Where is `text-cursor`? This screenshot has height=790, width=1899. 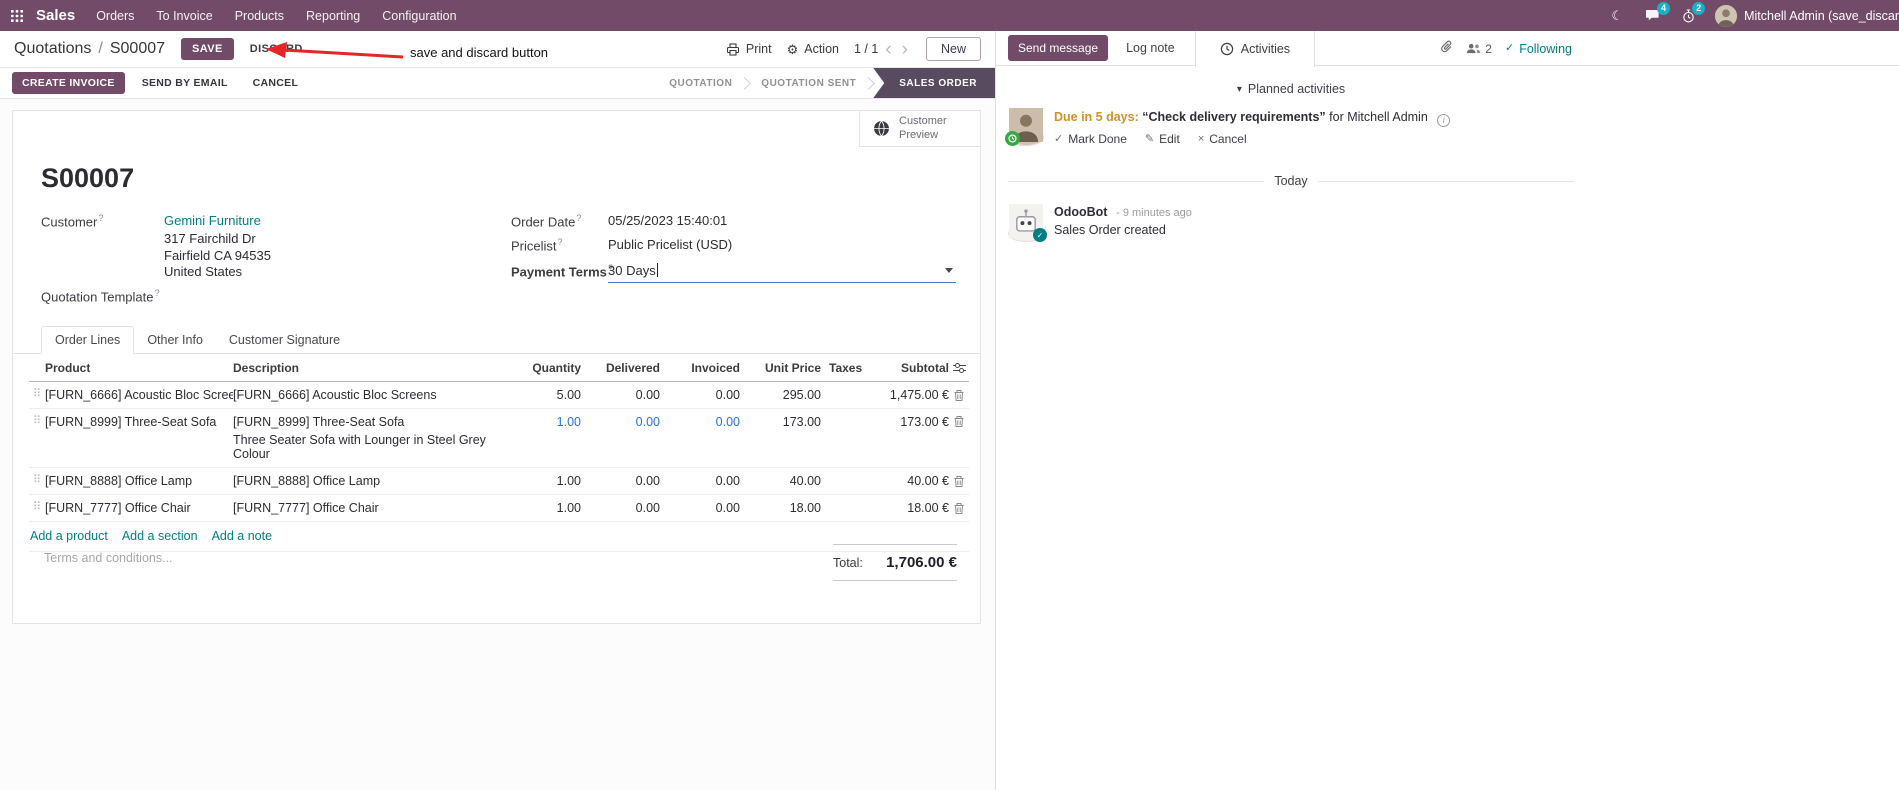 text-cursor is located at coordinates (657, 270).